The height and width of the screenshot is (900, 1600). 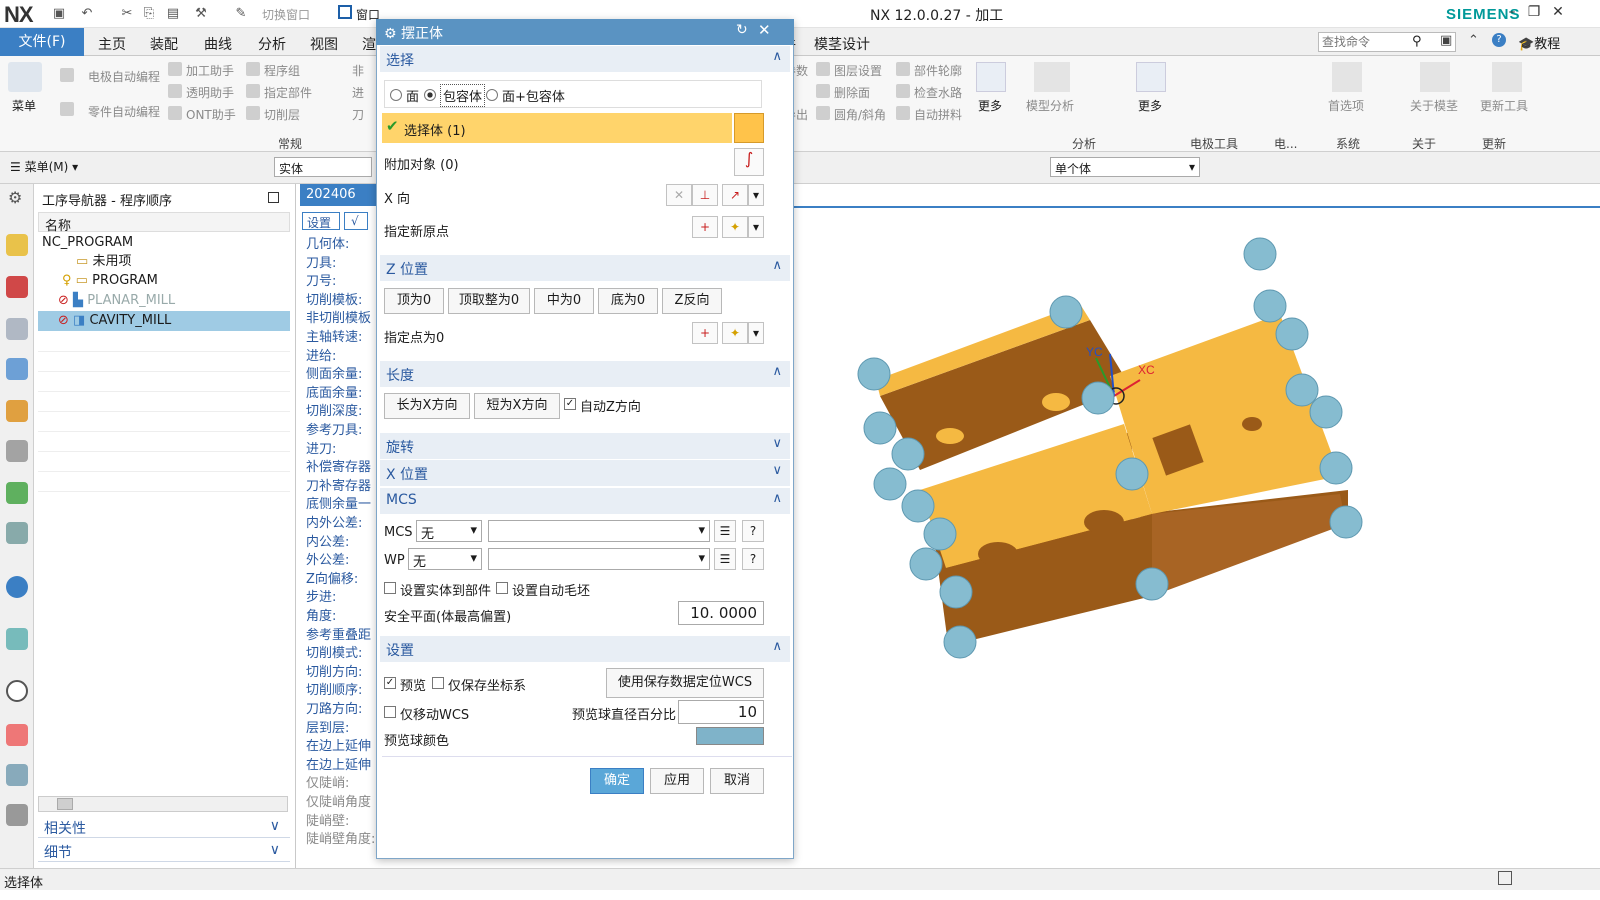 I want to click on tab-render: 渲, so click(x=369, y=44).